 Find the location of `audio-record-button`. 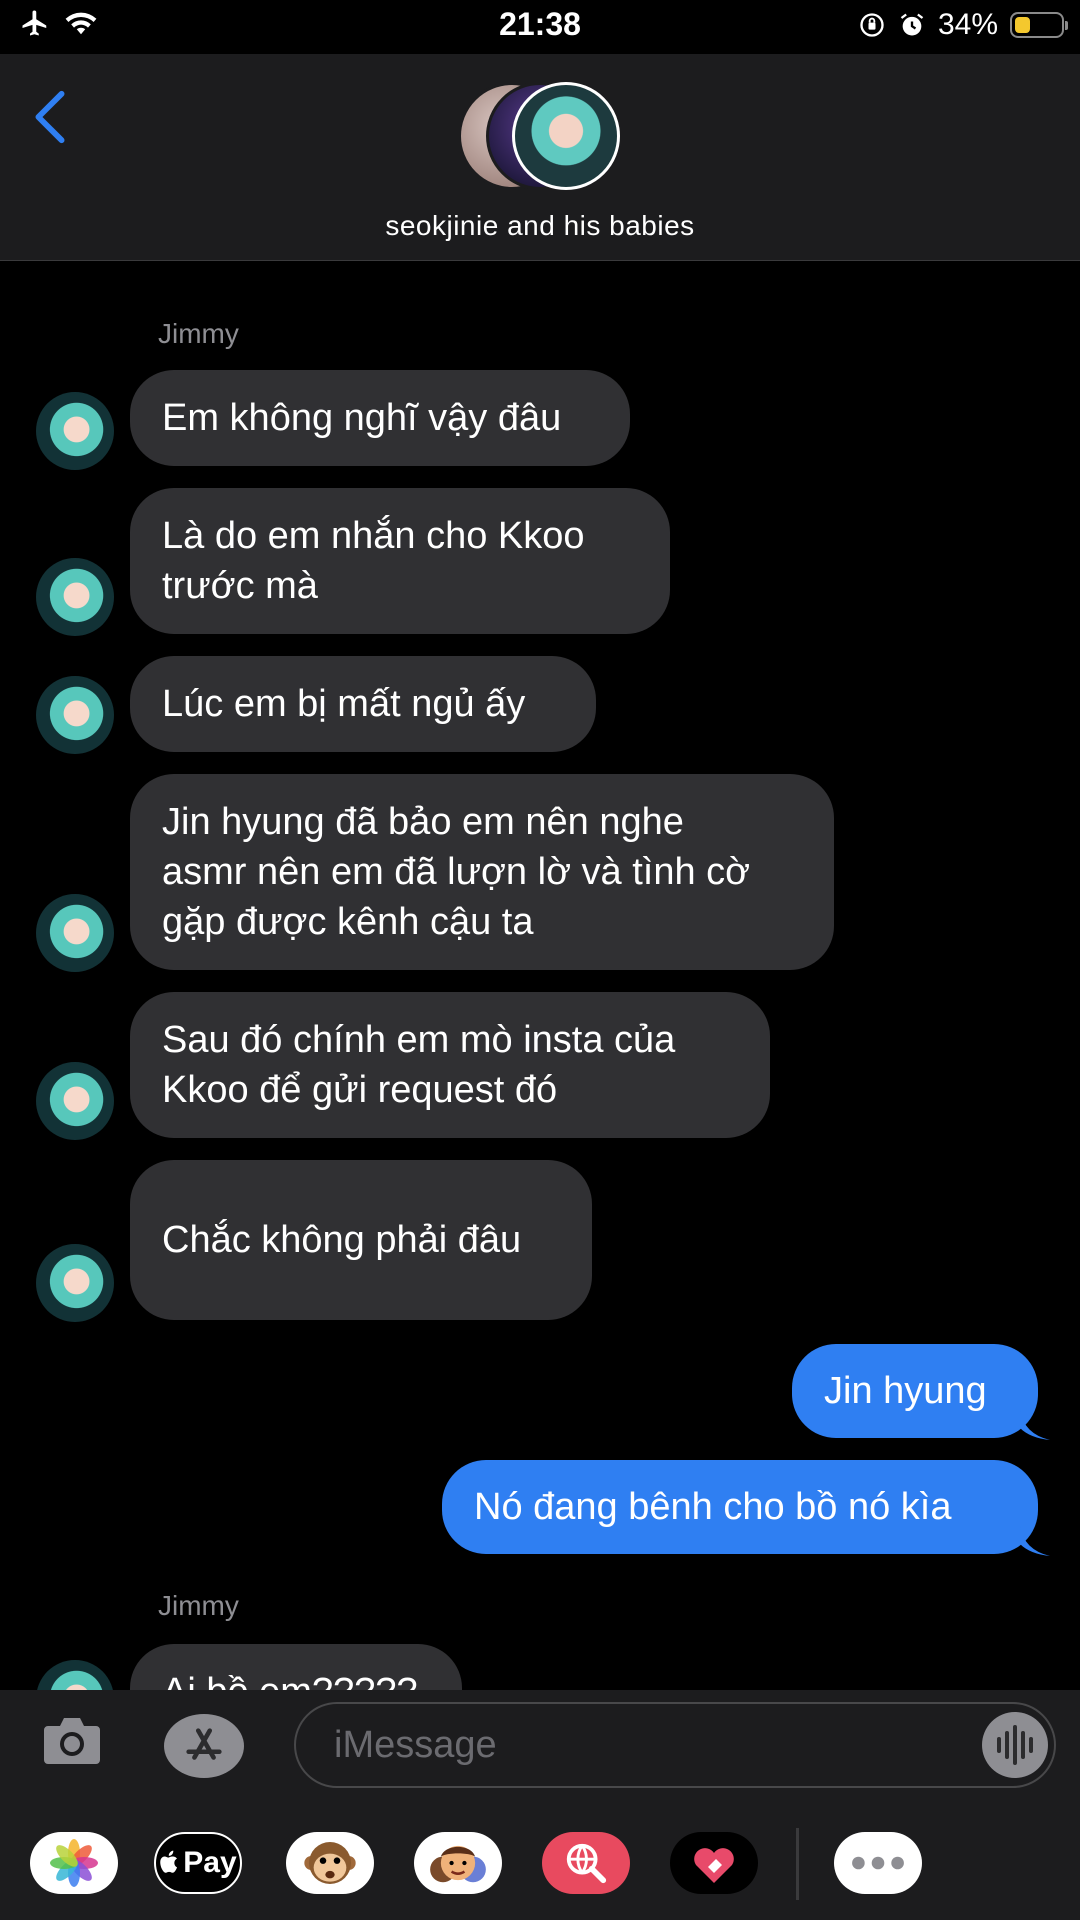

audio-record-button is located at coordinates (1015, 1745).